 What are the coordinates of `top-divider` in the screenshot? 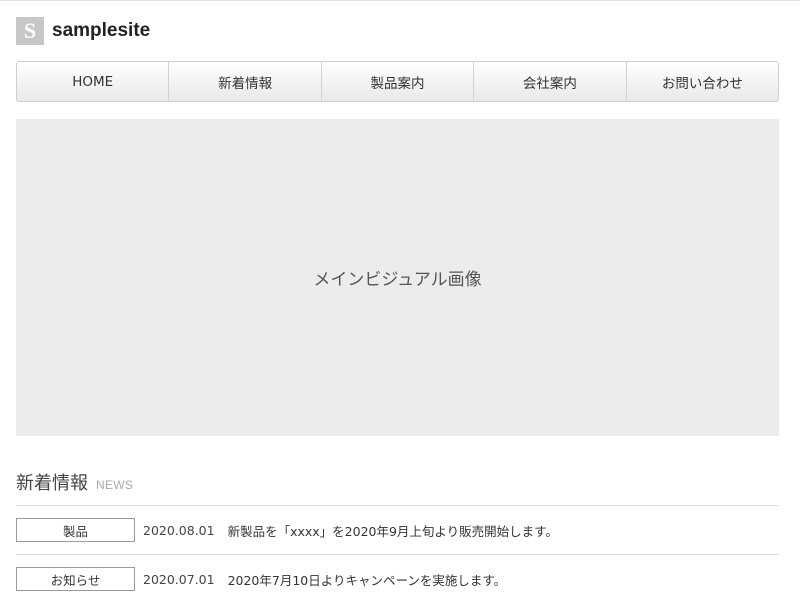 It's located at (400, 0).